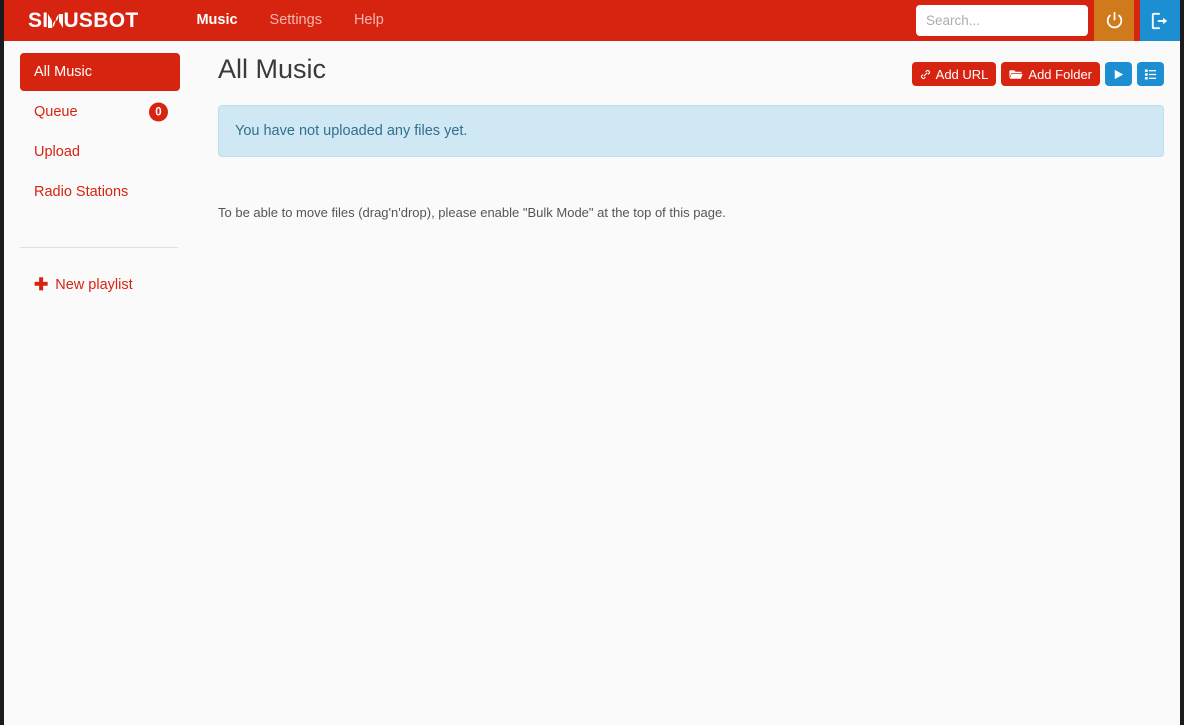 Image resolution: width=1184 pixels, height=725 pixels. I want to click on add-folder-label: Add Folder, so click(1060, 74).